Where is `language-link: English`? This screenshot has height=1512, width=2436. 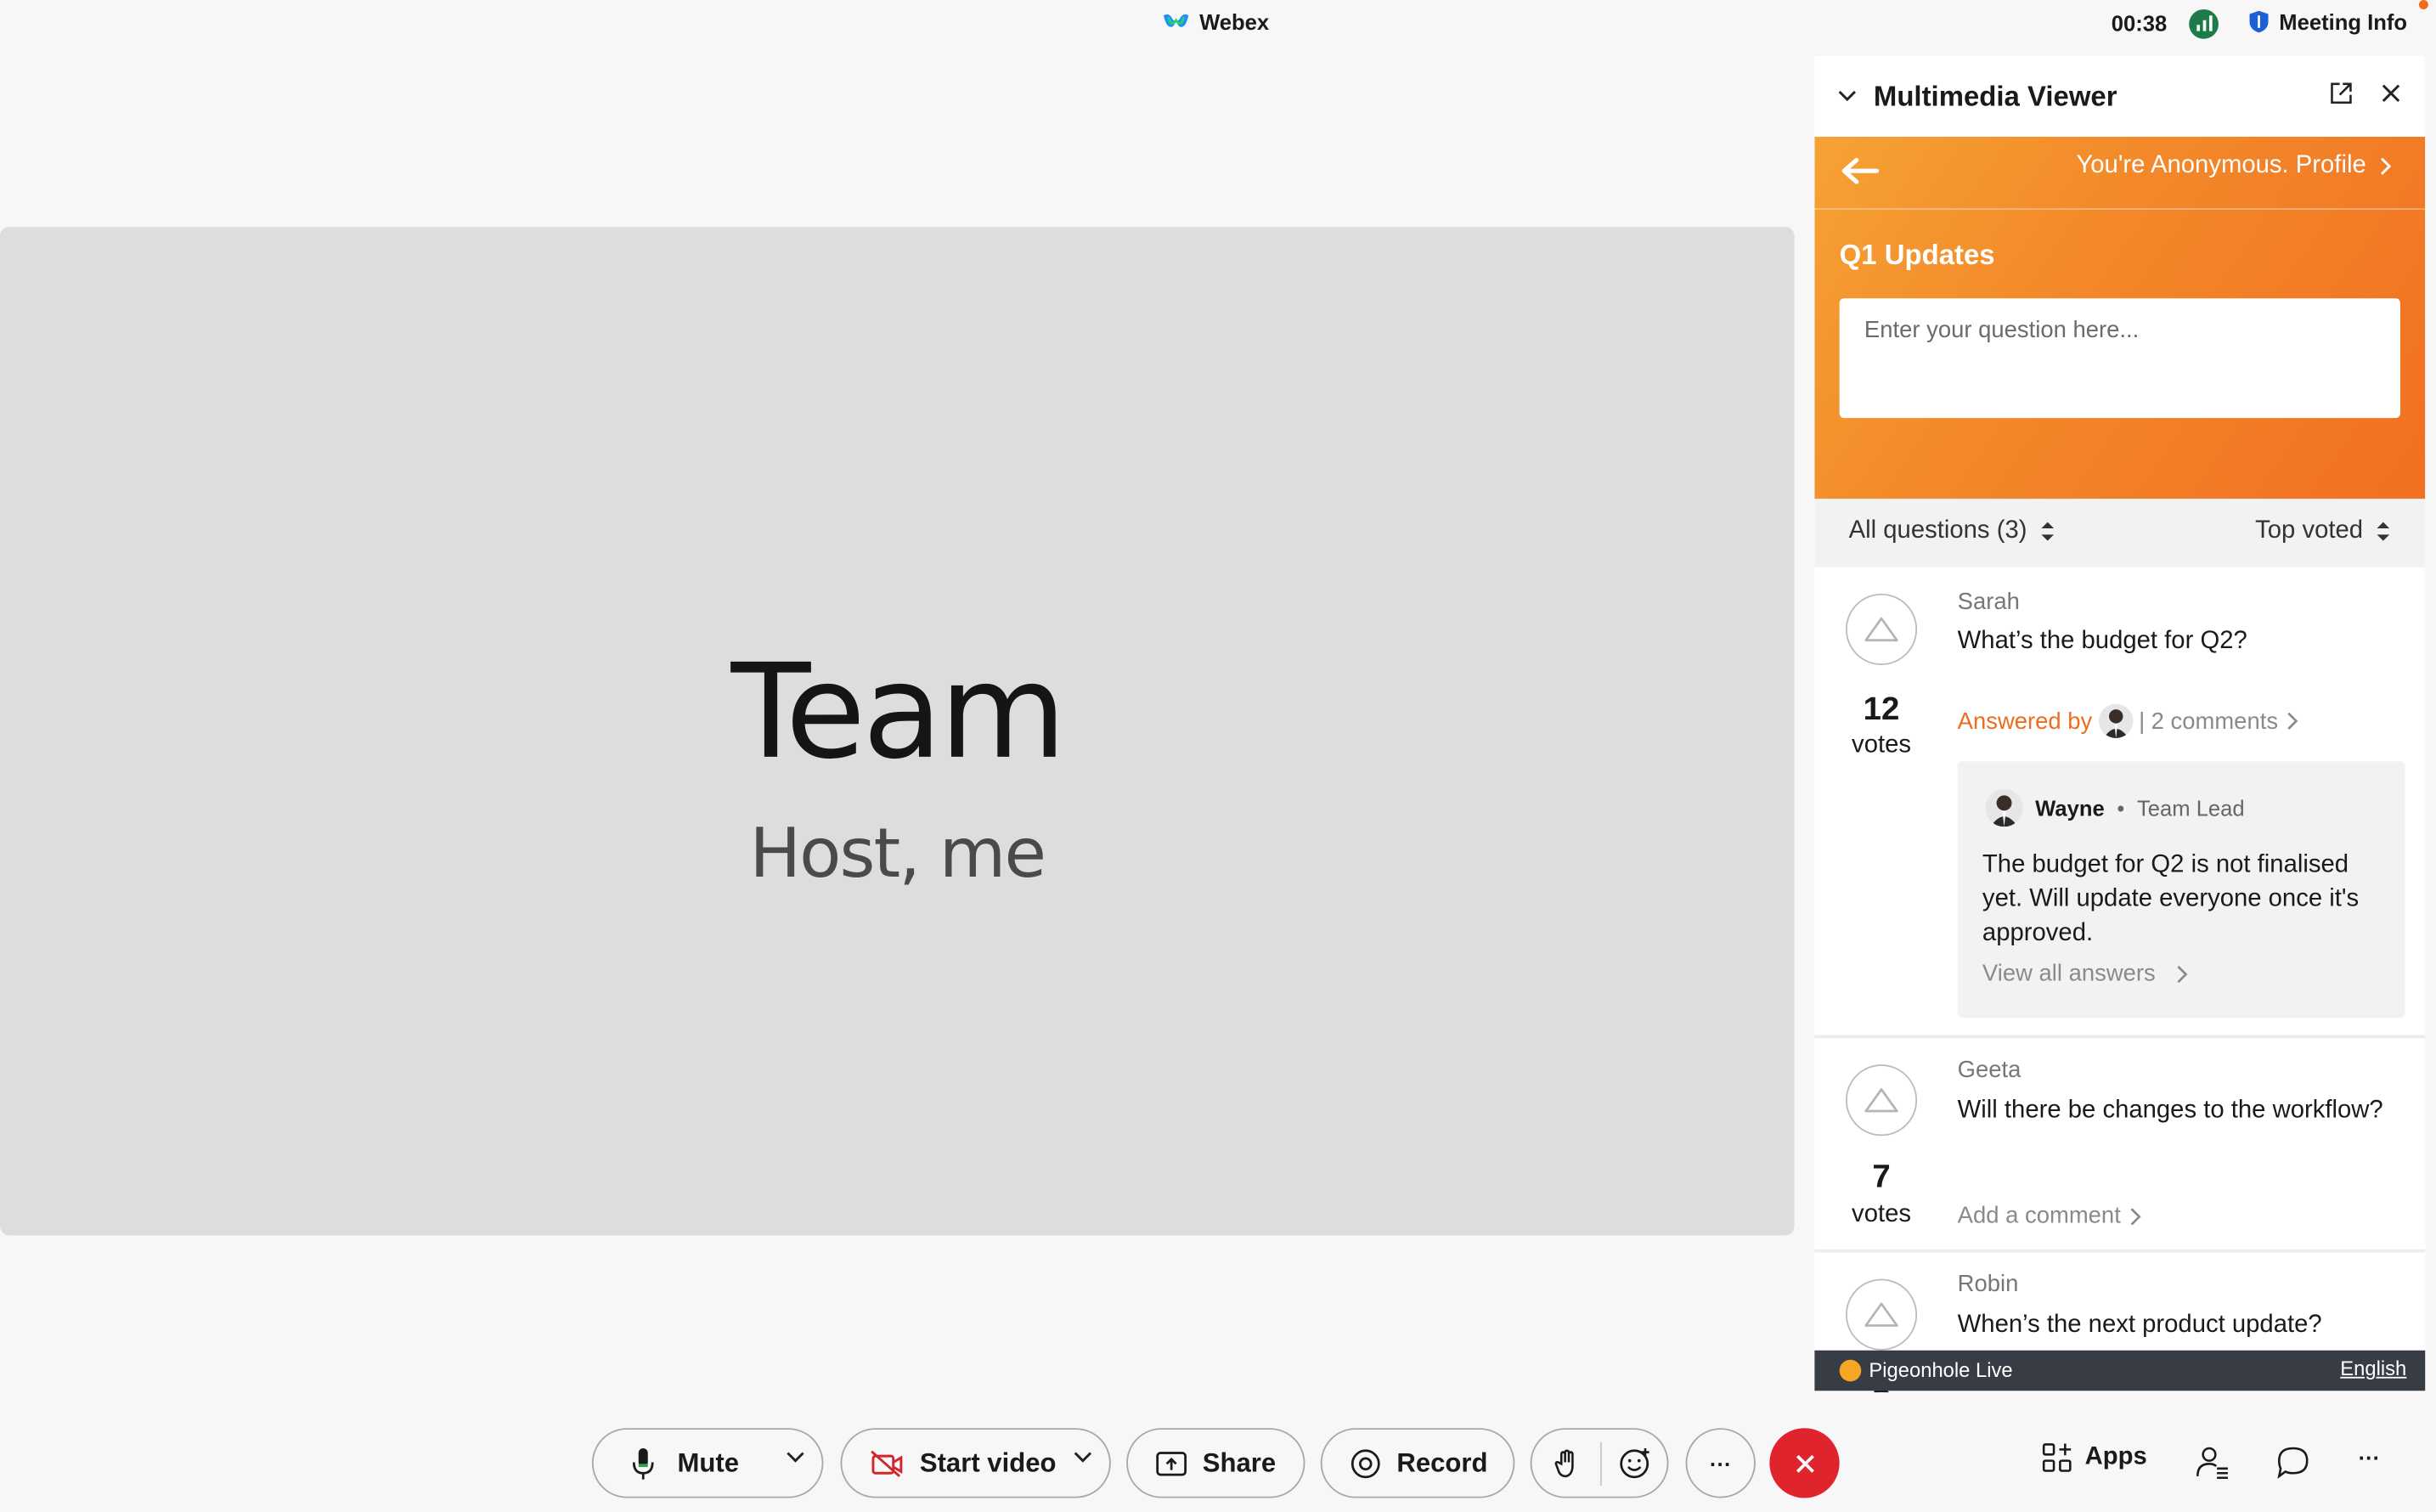 language-link: English is located at coordinates (2373, 1368).